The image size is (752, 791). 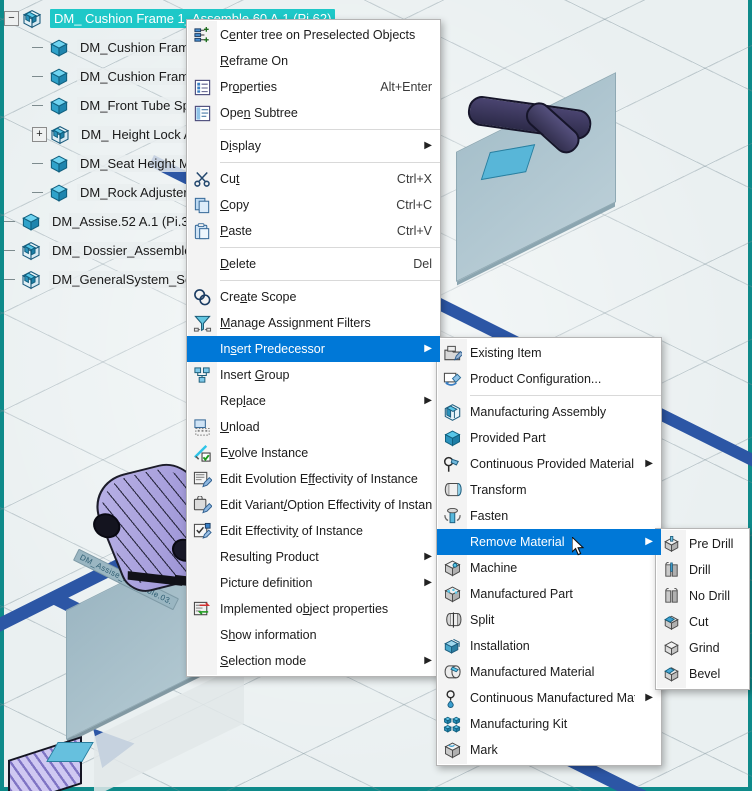 What do you see at coordinates (671, 596) in the screenshot?
I see `no-drill-icon` at bounding box center [671, 596].